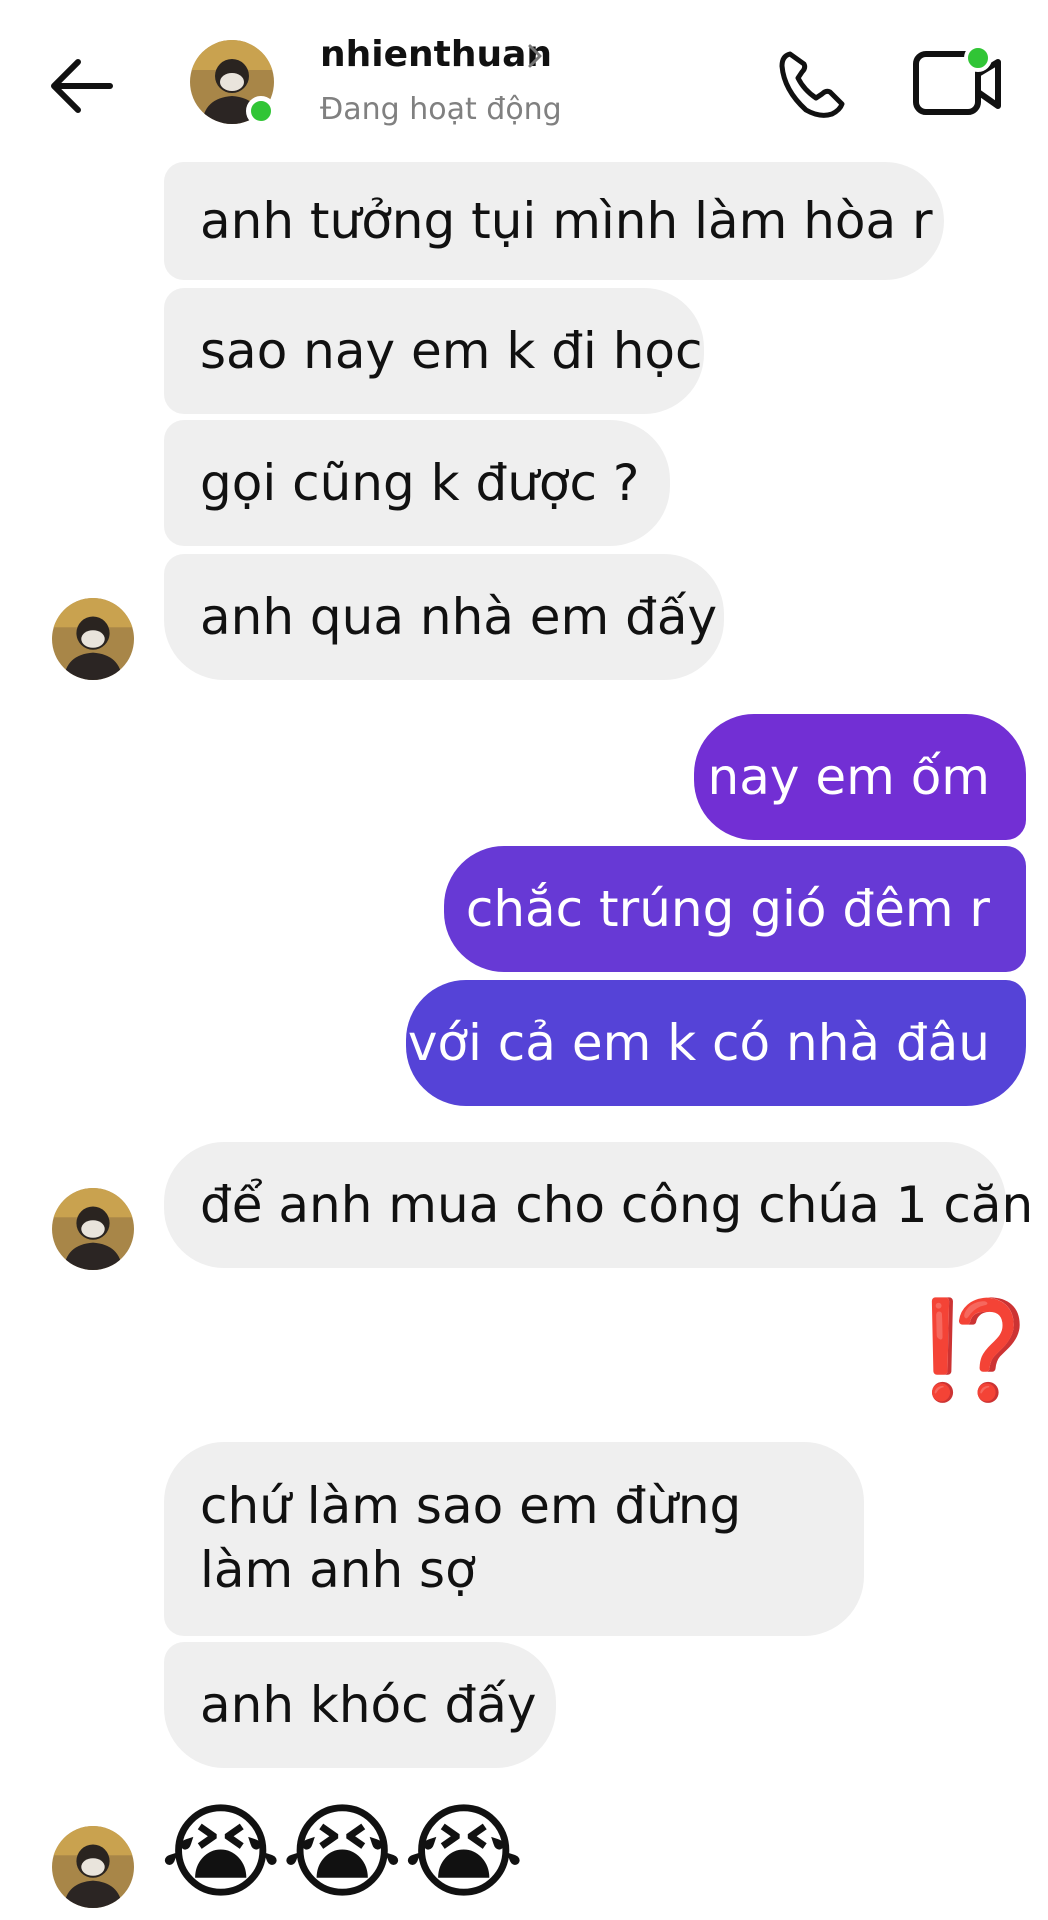  What do you see at coordinates (535, 56) in the screenshot?
I see `chevron-right-icon` at bounding box center [535, 56].